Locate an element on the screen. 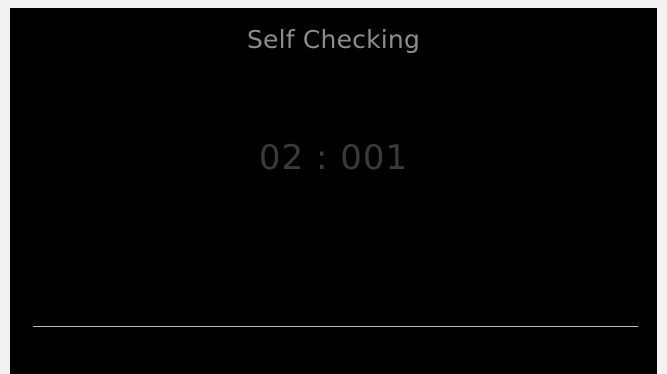 The image size is (667, 374). screen-title: Self Checking is located at coordinates (333, 39).